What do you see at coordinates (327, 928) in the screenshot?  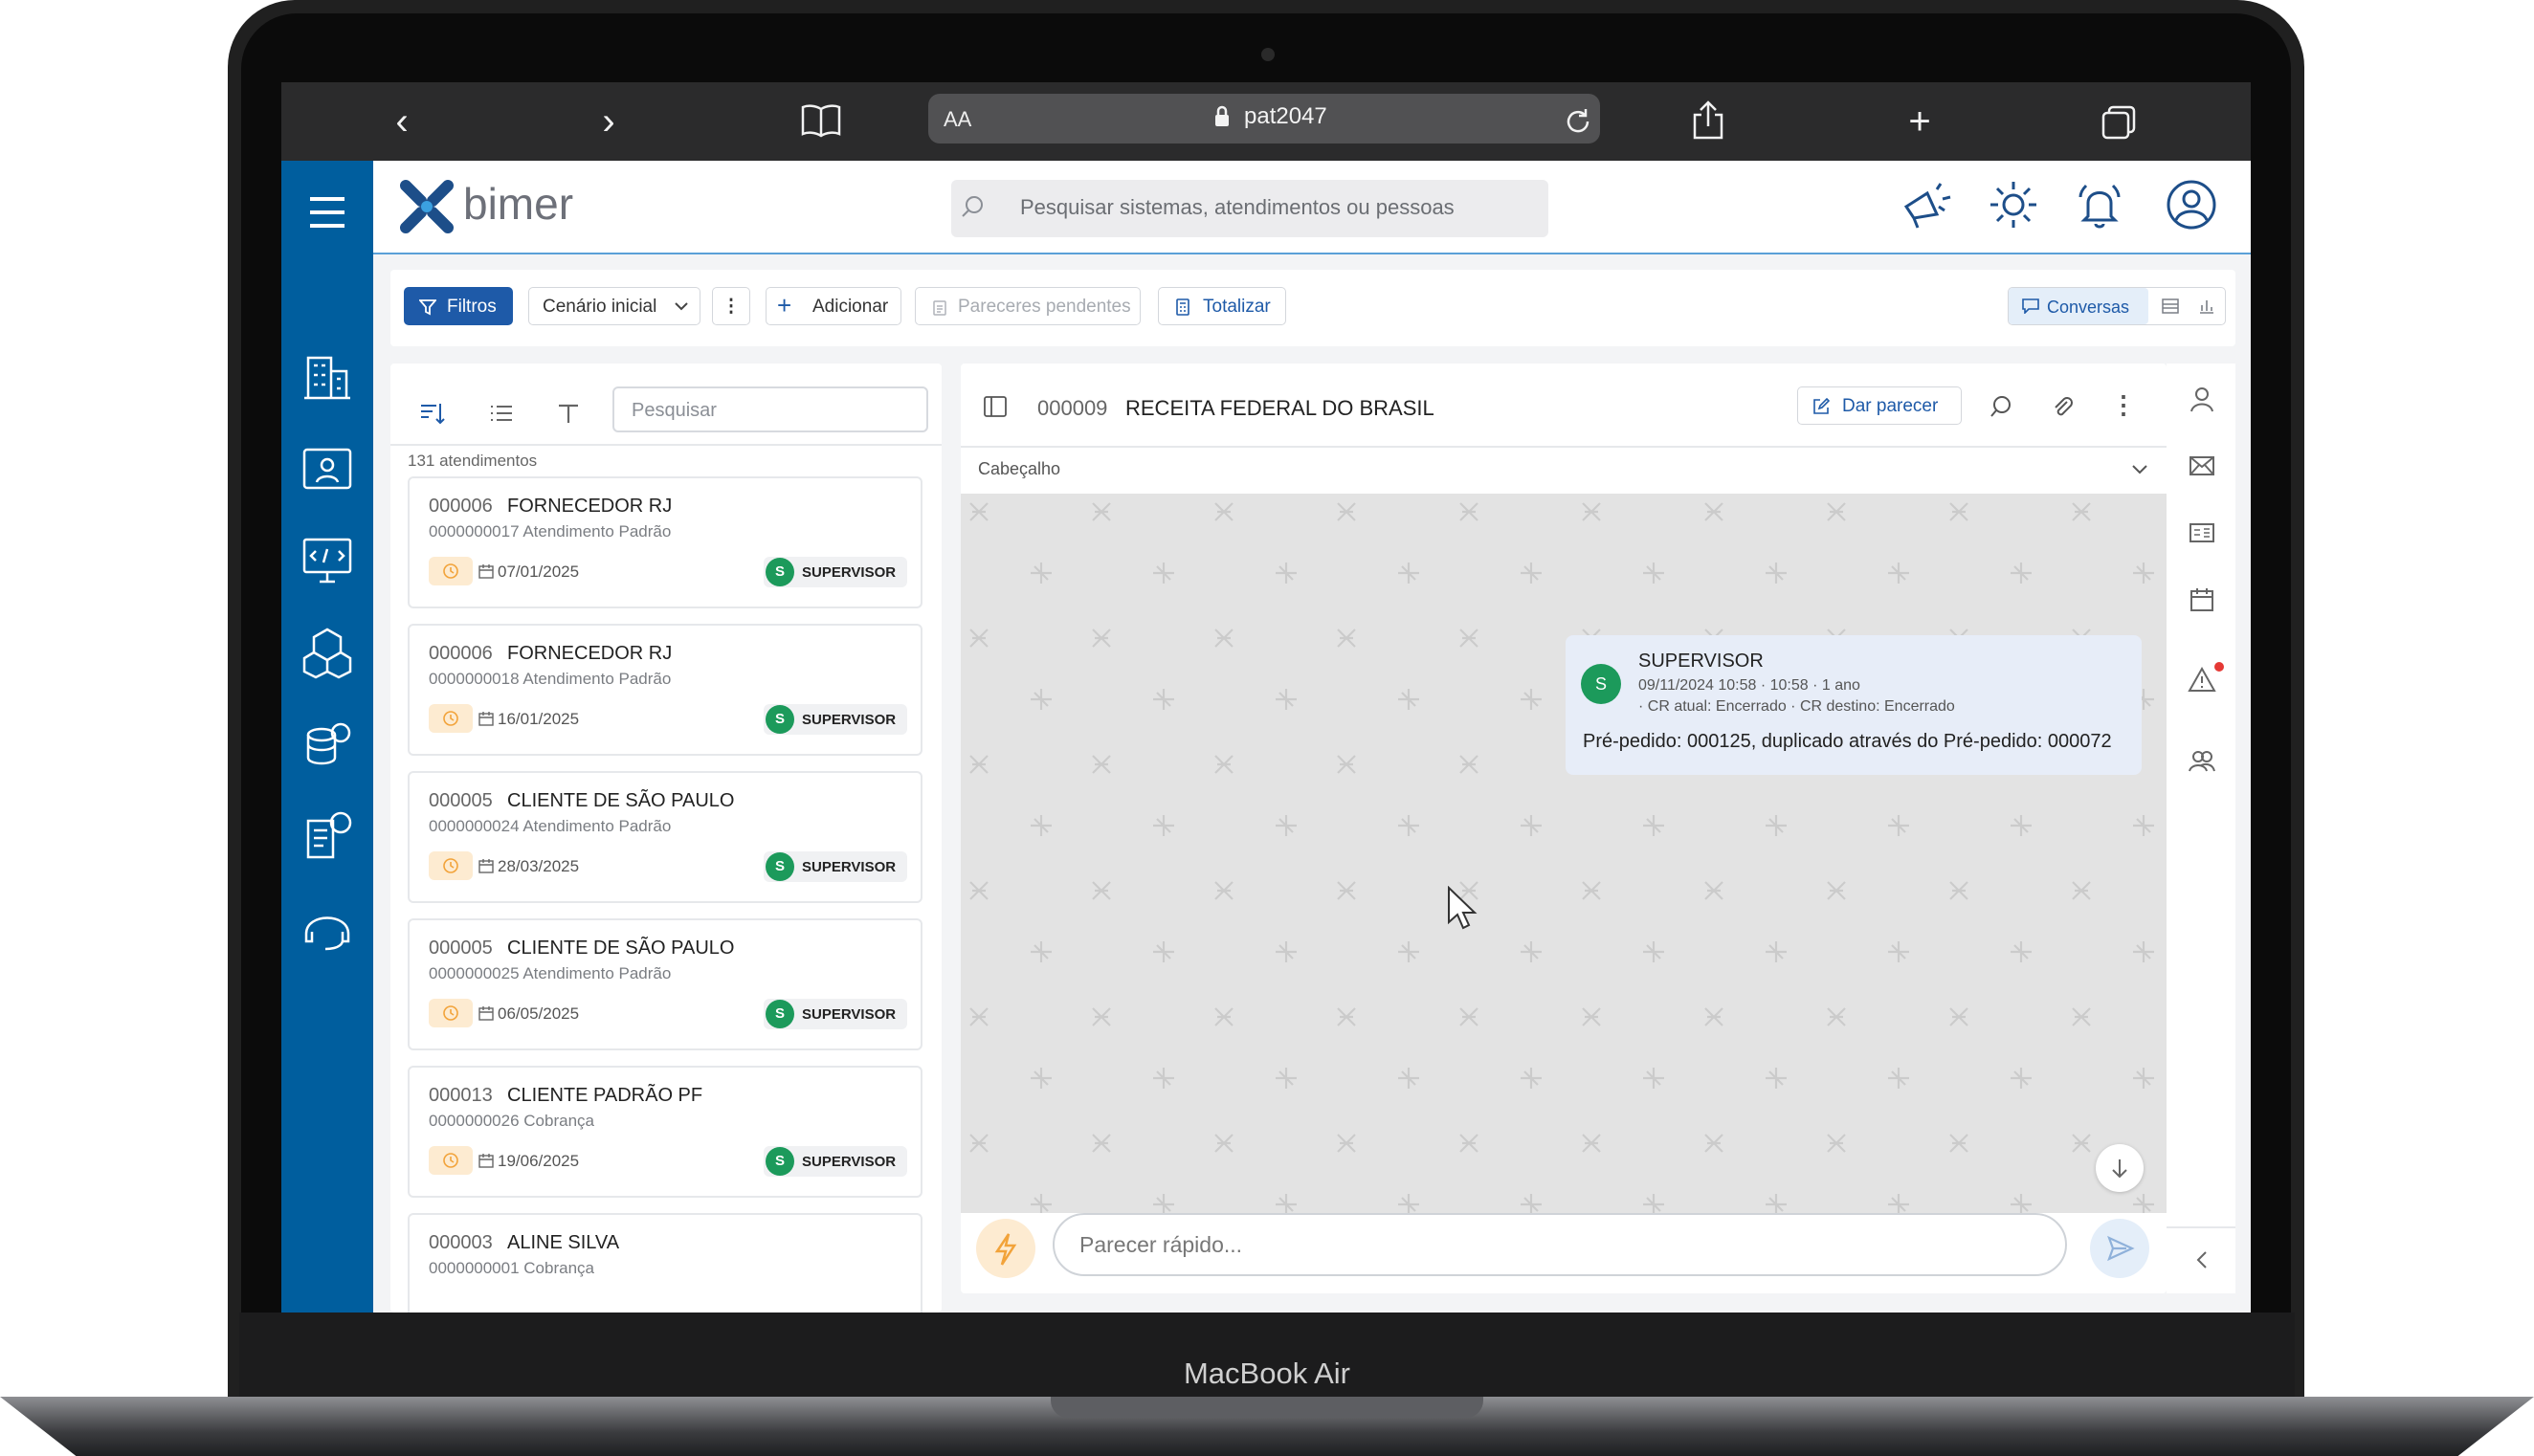 I see `support-icon` at bounding box center [327, 928].